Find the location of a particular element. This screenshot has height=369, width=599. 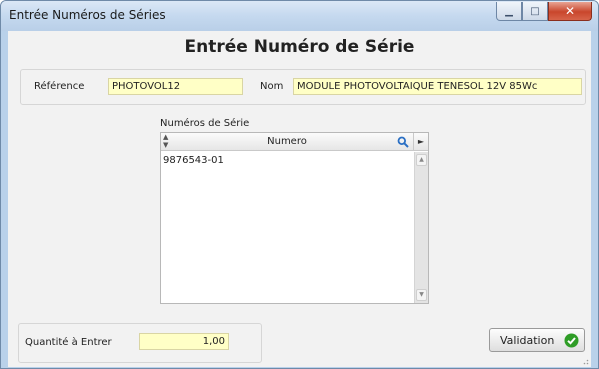

search-icon is located at coordinates (403, 142).